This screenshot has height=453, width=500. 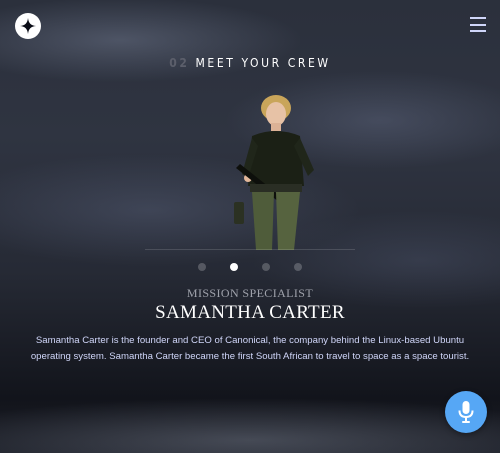 What do you see at coordinates (274, 172) in the screenshot?
I see `crew-member-image` at bounding box center [274, 172].